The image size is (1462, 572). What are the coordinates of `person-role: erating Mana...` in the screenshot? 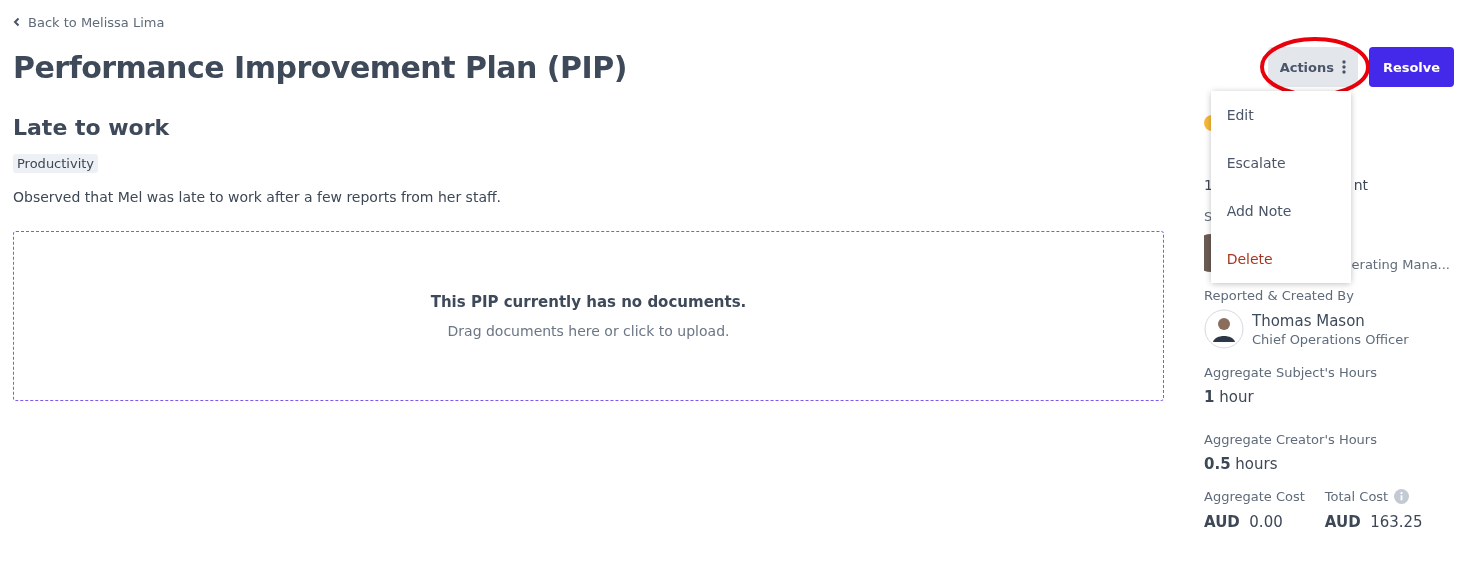 It's located at (1400, 264).